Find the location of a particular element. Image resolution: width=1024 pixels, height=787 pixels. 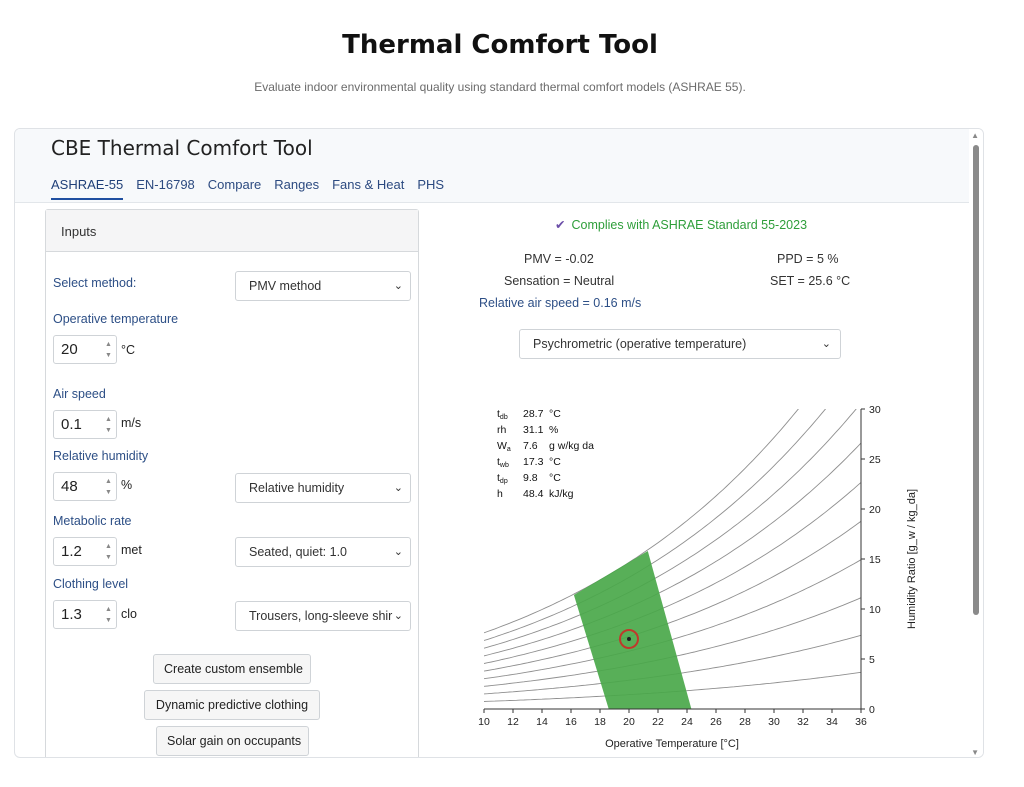

air-speed-input: 0.1 ▲ ▼ is located at coordinates (85, 424).